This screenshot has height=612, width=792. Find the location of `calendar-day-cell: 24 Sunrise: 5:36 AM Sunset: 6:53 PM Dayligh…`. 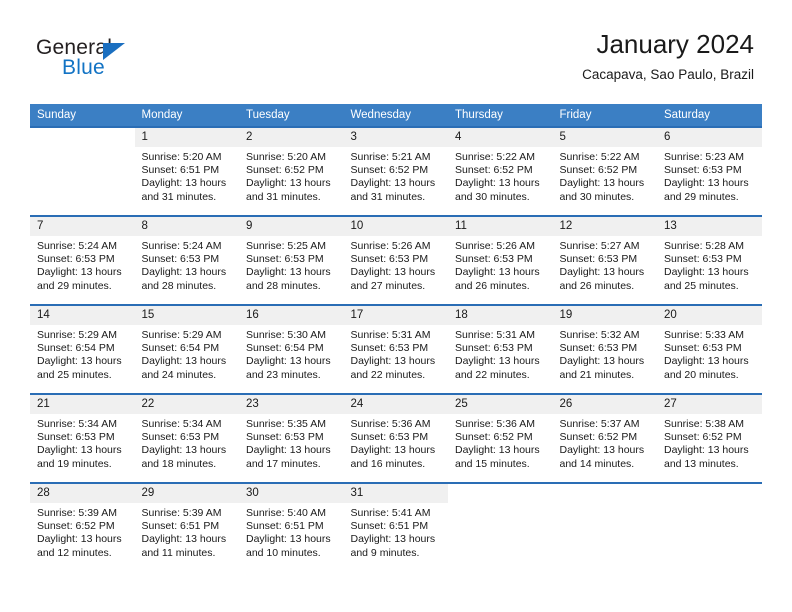

calendar-day-cell: 24 Sunrise: 5:36 AM Sunset: 6:53 PM Dayligh… is located at coordinates (395, 438).